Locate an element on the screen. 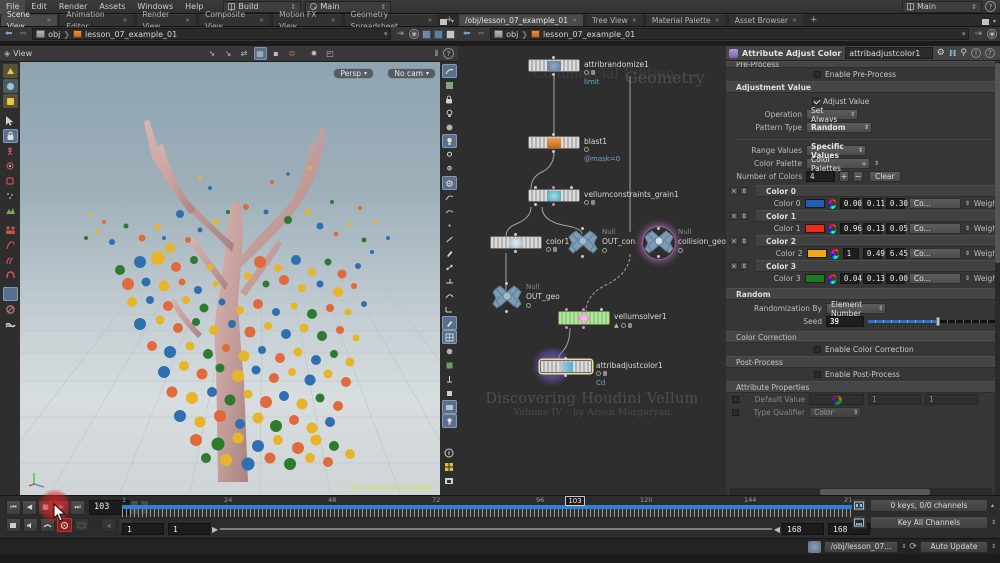  fur-icon is located at coordinates (10, 260).